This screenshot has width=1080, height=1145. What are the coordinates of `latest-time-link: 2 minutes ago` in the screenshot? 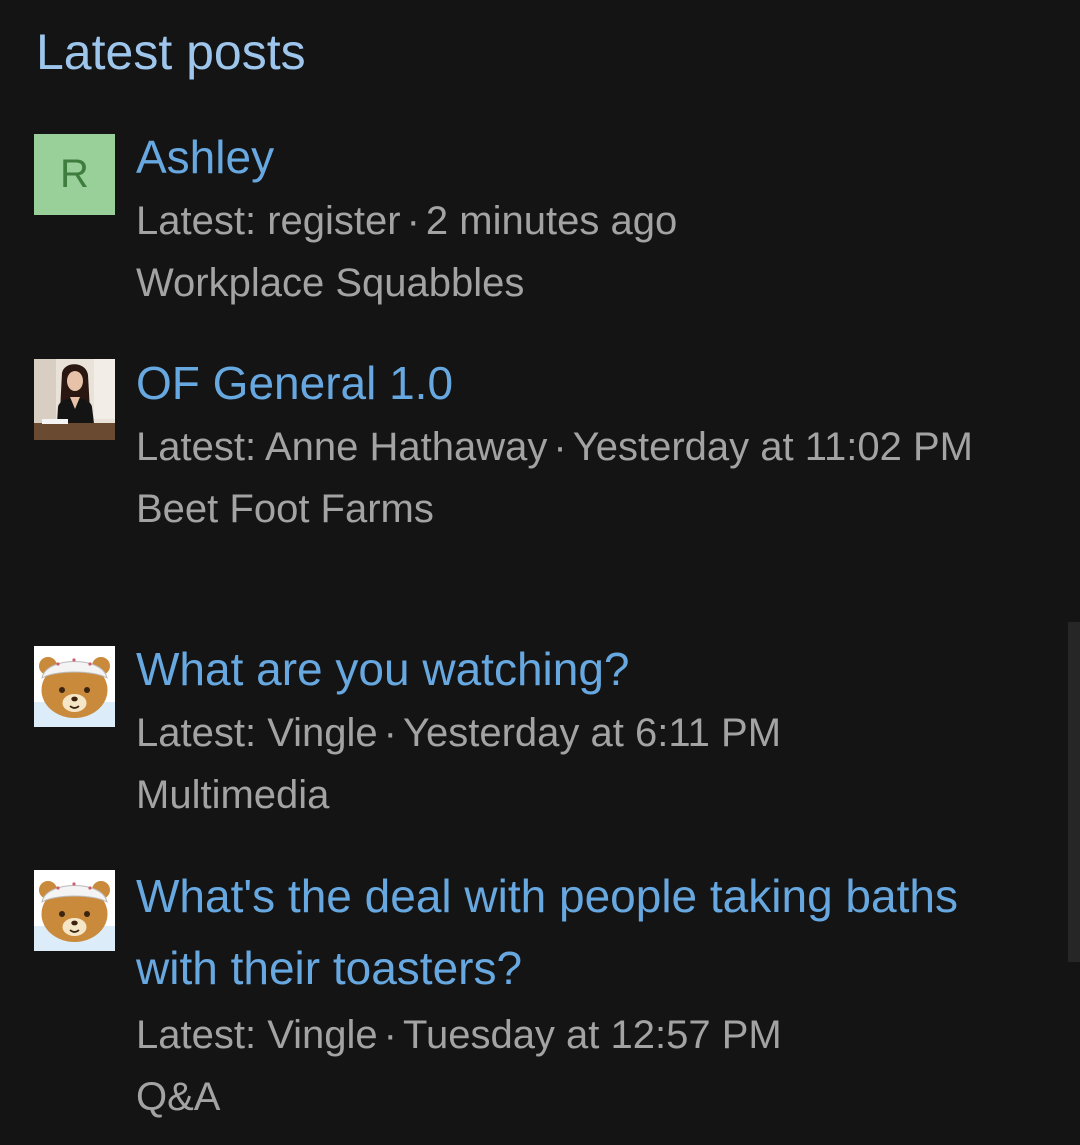 It's located at (551, 221).